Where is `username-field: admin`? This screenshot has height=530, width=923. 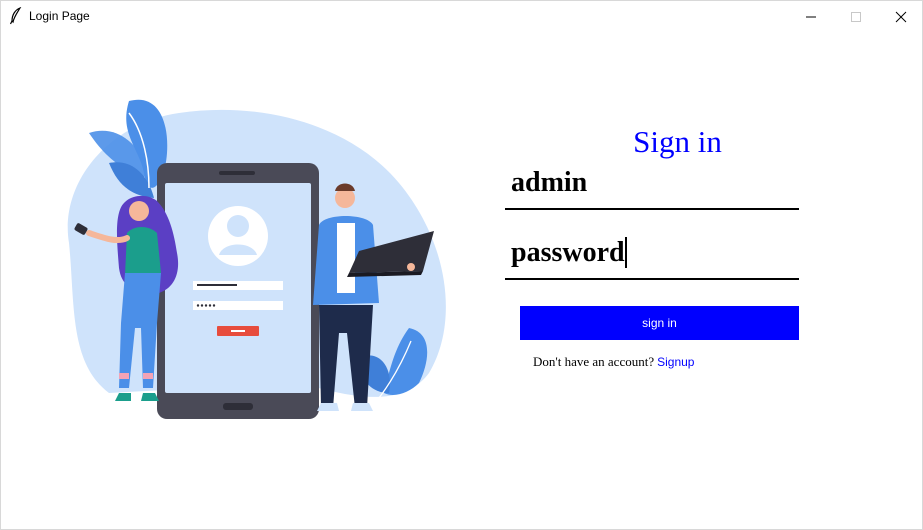
username-field: admin is located at coordinates (652, 189).